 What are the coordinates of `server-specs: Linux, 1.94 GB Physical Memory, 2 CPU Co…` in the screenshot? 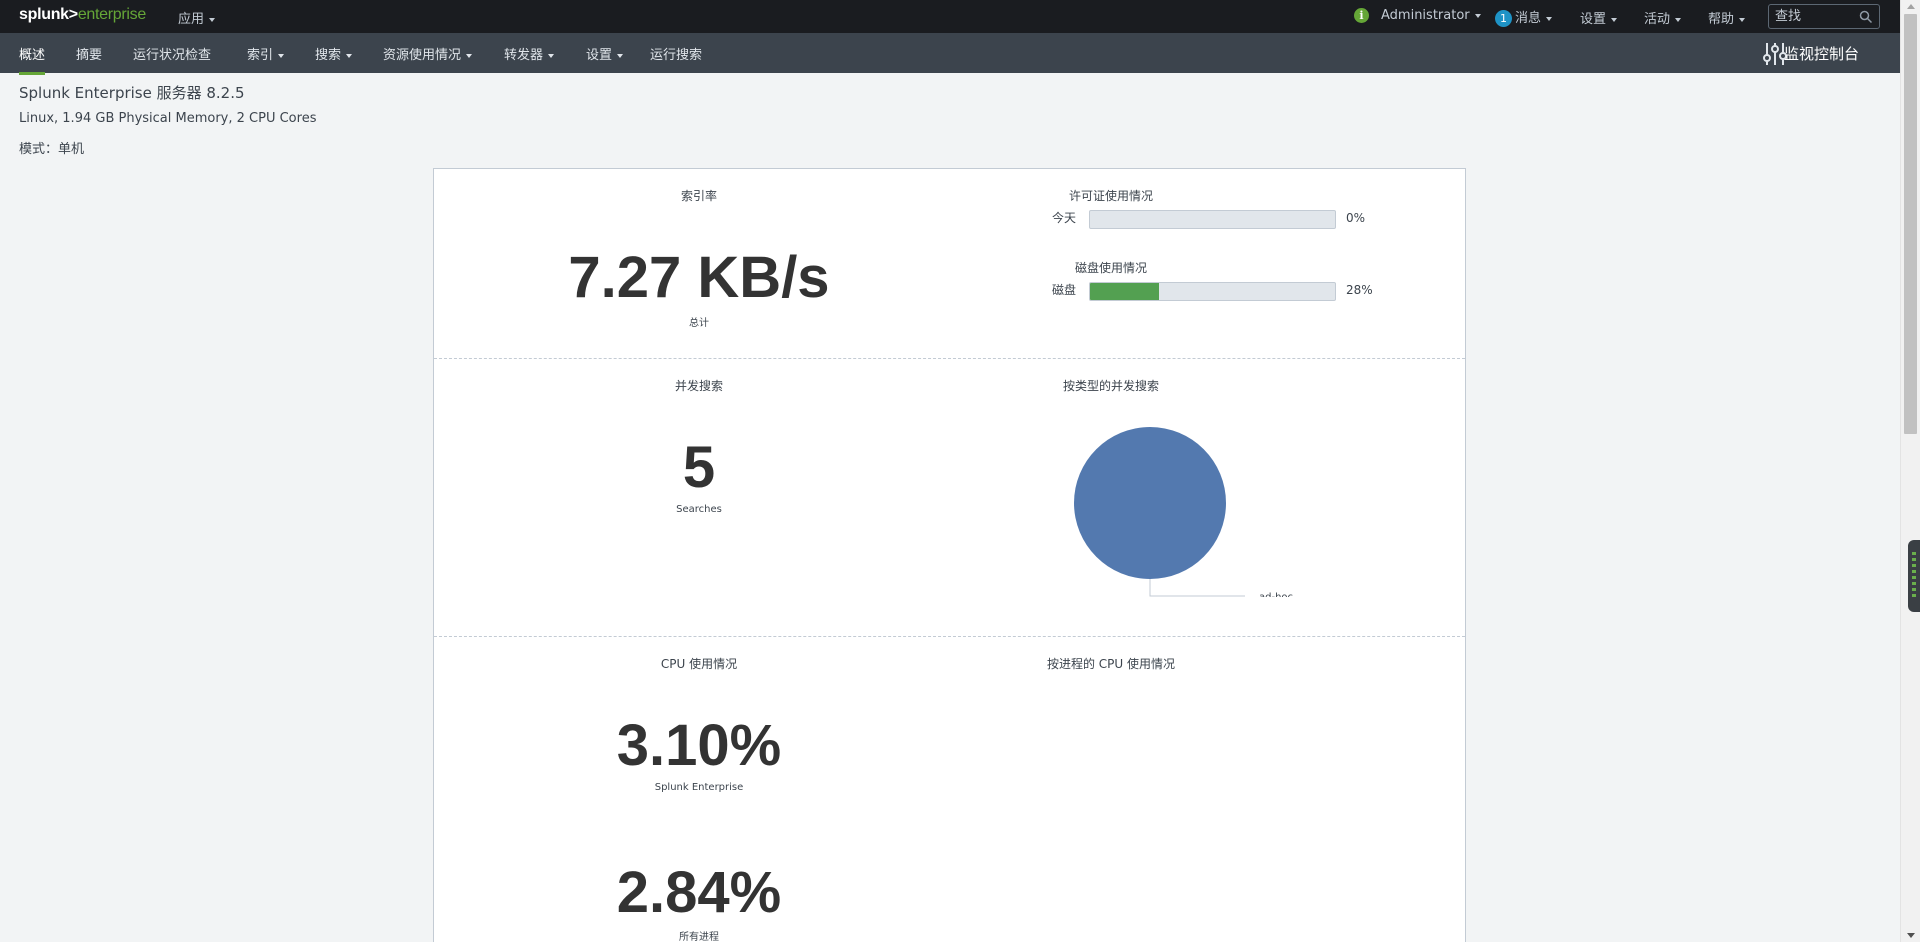 It's located at (168, 118).